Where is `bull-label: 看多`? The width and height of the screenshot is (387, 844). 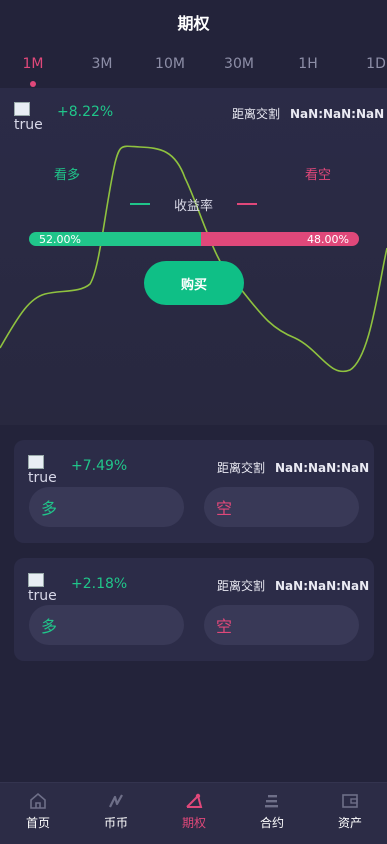
bull-label: 看多 is located at coordinates (67, 175).